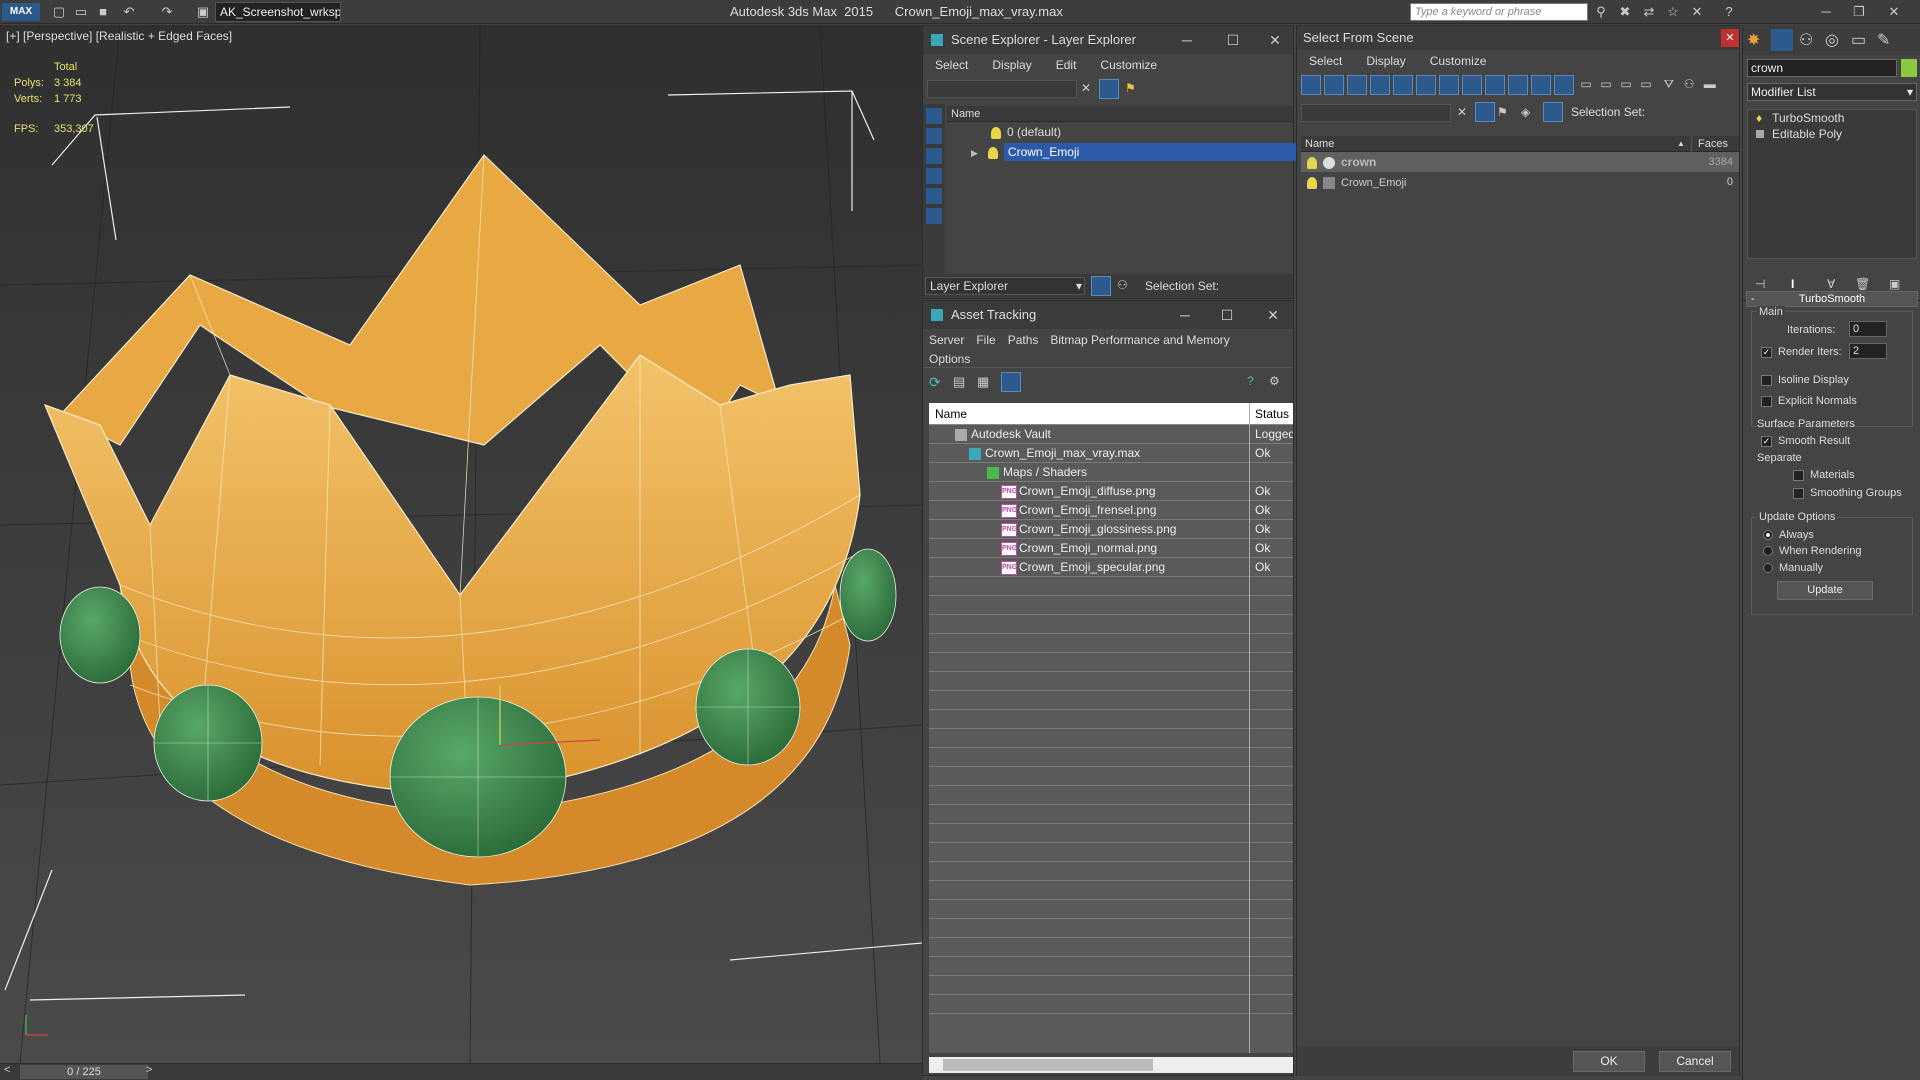  Describe the element at coordinates (1111, 1065) in the screenshot. I see `horizontal-scrollbar` at that location.